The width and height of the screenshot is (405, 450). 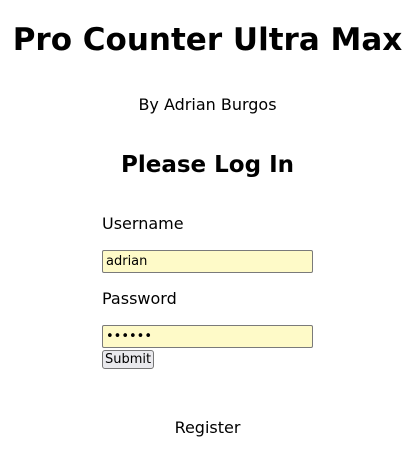 What do you see at coordinates (143, 223) in the screenshot?
I see `username-label: Username` at bounding box center [143, 223].